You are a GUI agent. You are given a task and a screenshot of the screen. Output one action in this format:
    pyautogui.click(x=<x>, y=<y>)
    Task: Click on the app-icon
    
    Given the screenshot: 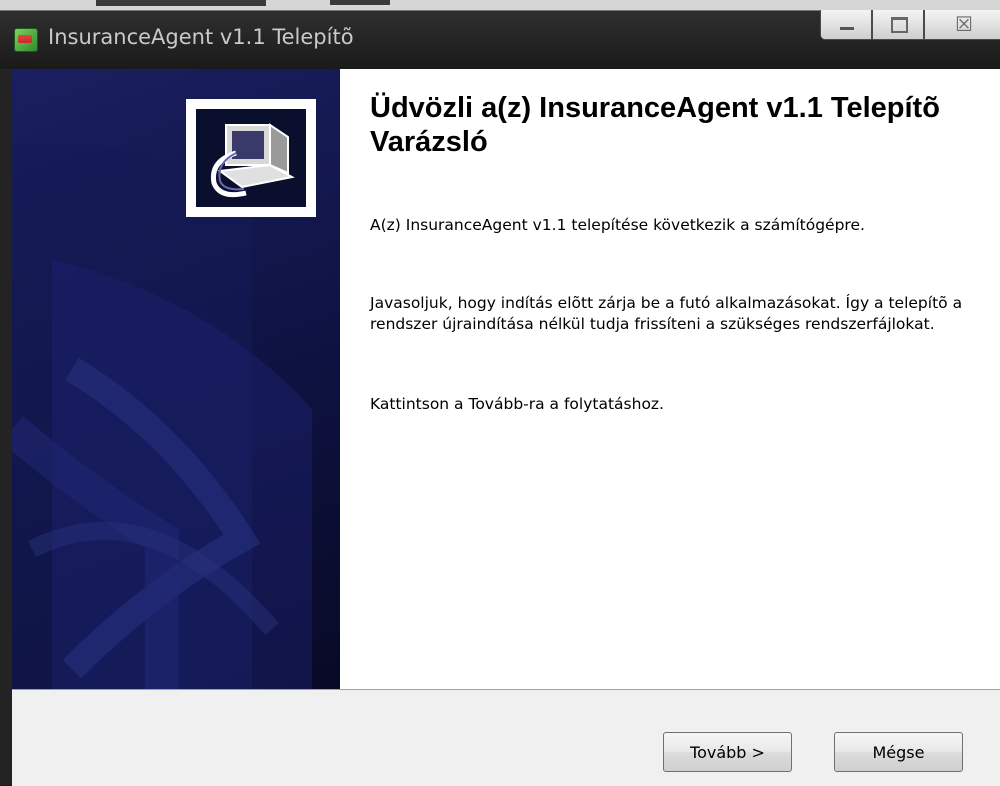 What is the action you would take?
    pyautogui.click(x=26, y=40)
    